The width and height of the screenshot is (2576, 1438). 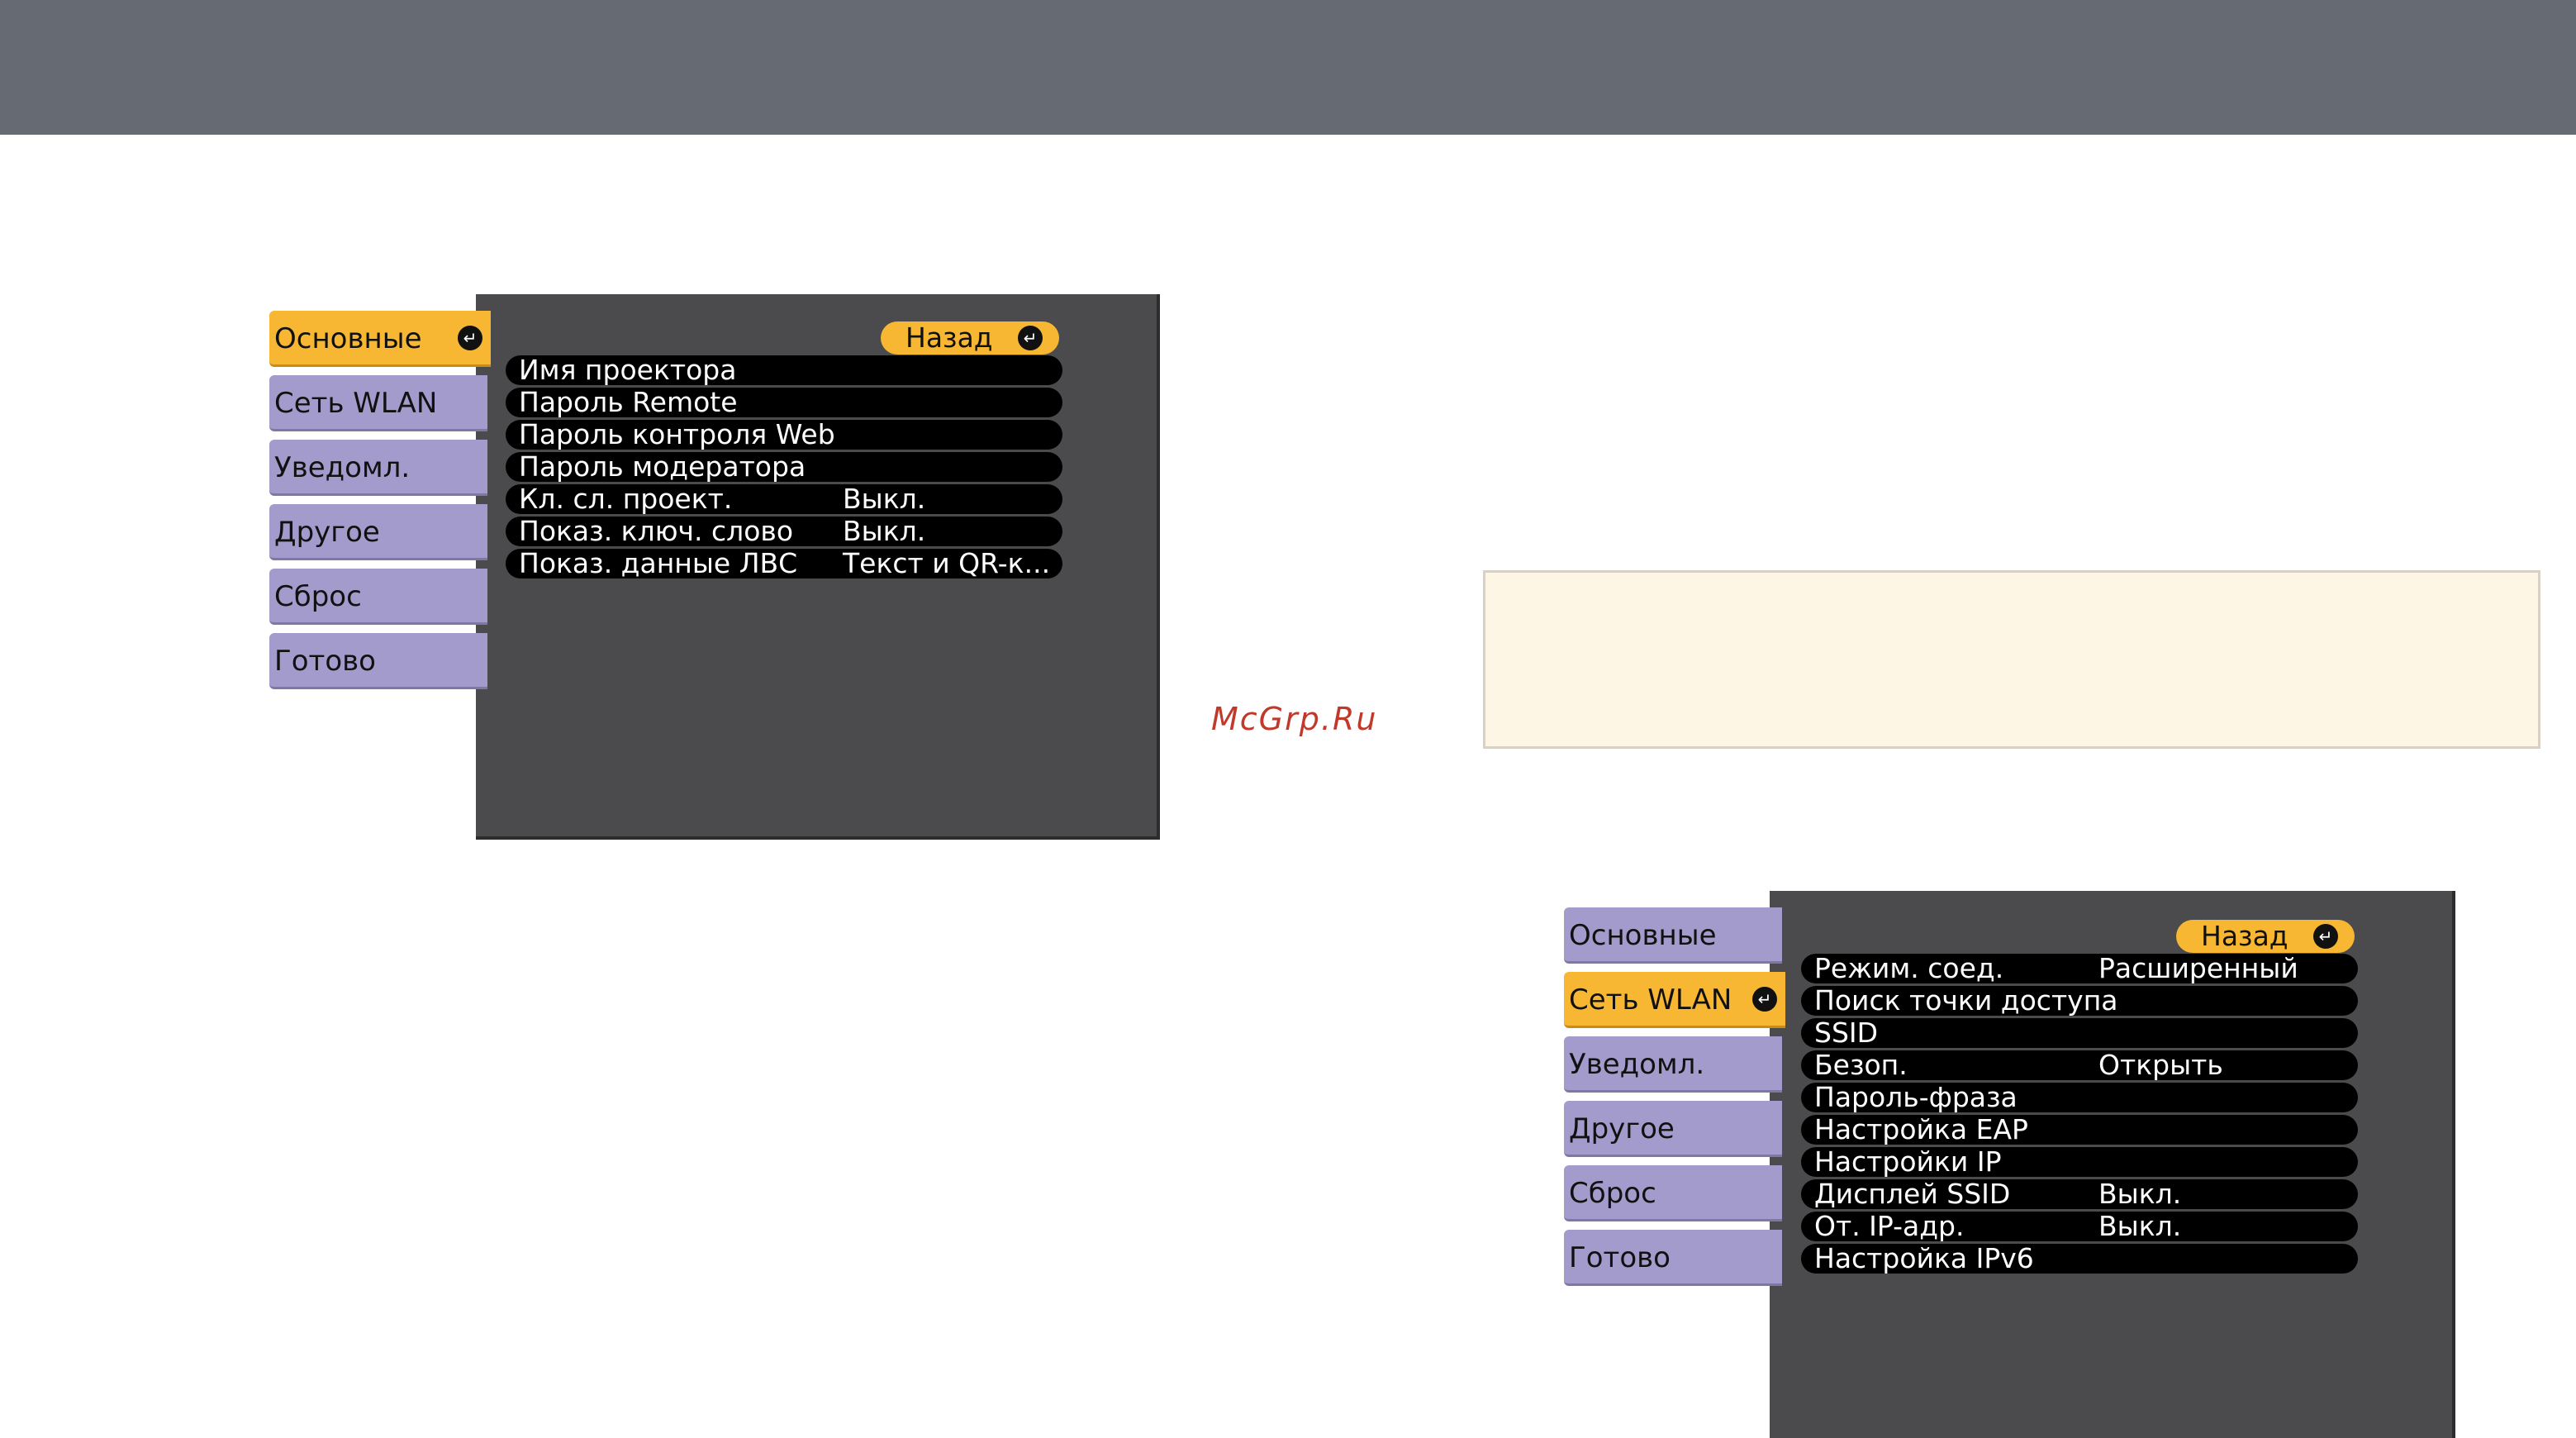 I want to click on setting-row-eap-setup: Настройка EAP, so click(x=2079, y=1130).